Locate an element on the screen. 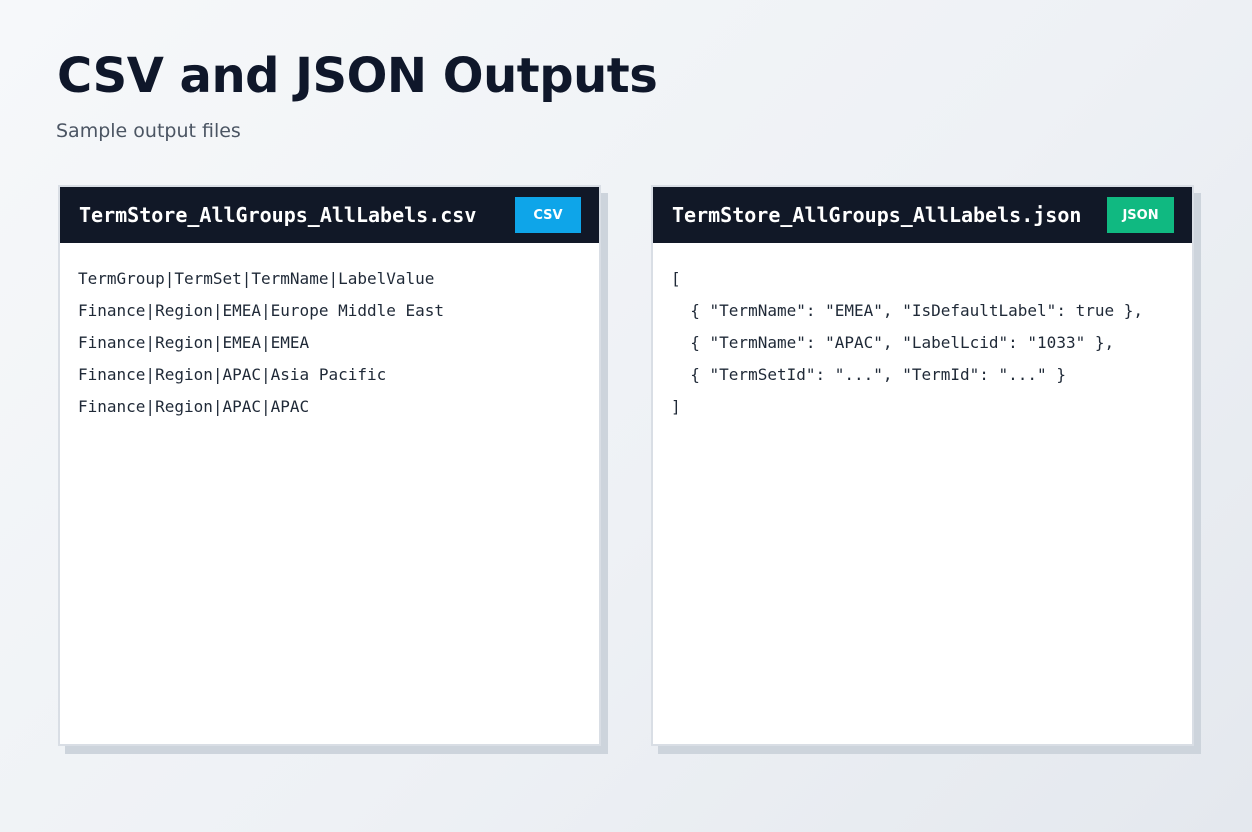 Image resolution: width=1252 pixels, height=832 pixels. csv-line: Finance|Region|EMEA|EMEA is located at coordinates (194, 342).